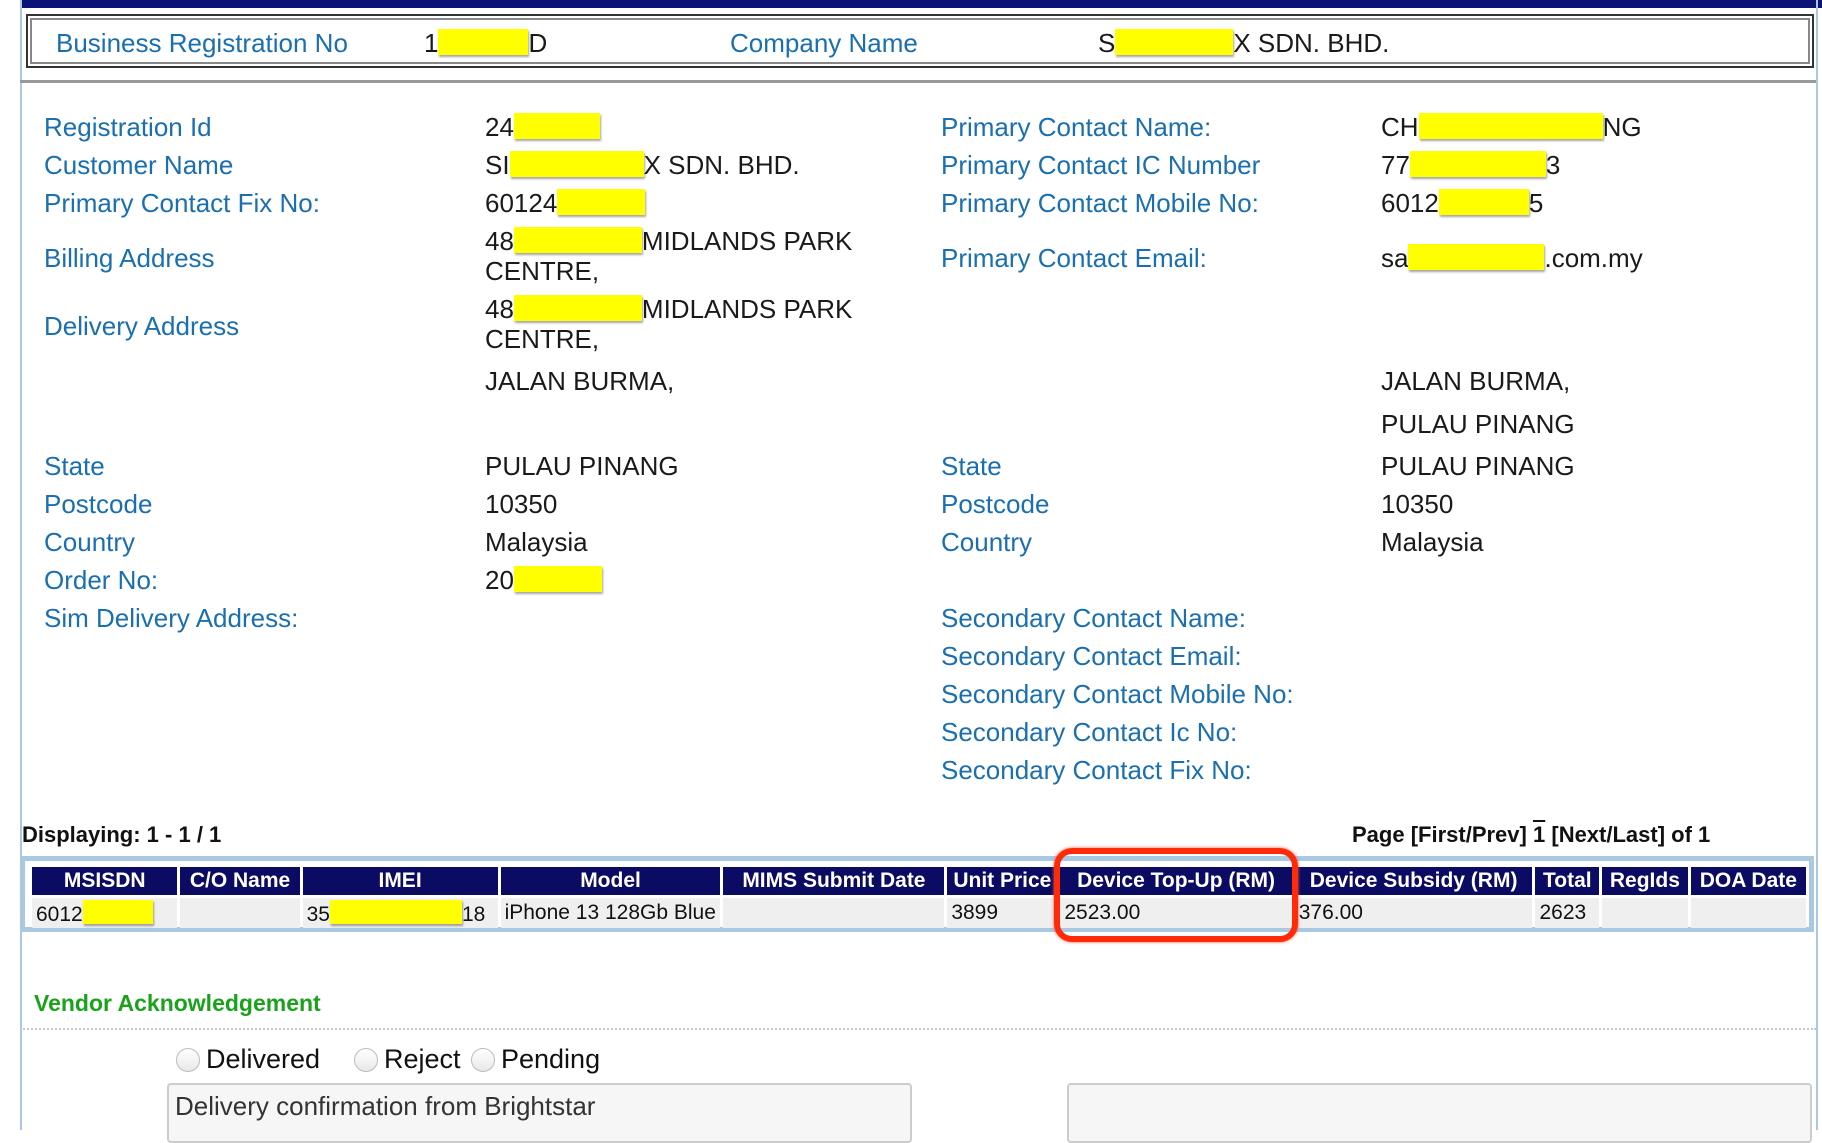 Image resolution: width=1822 pixels, height=1143 pixels. I want to click on state-label-right: State, so click(971, 466).